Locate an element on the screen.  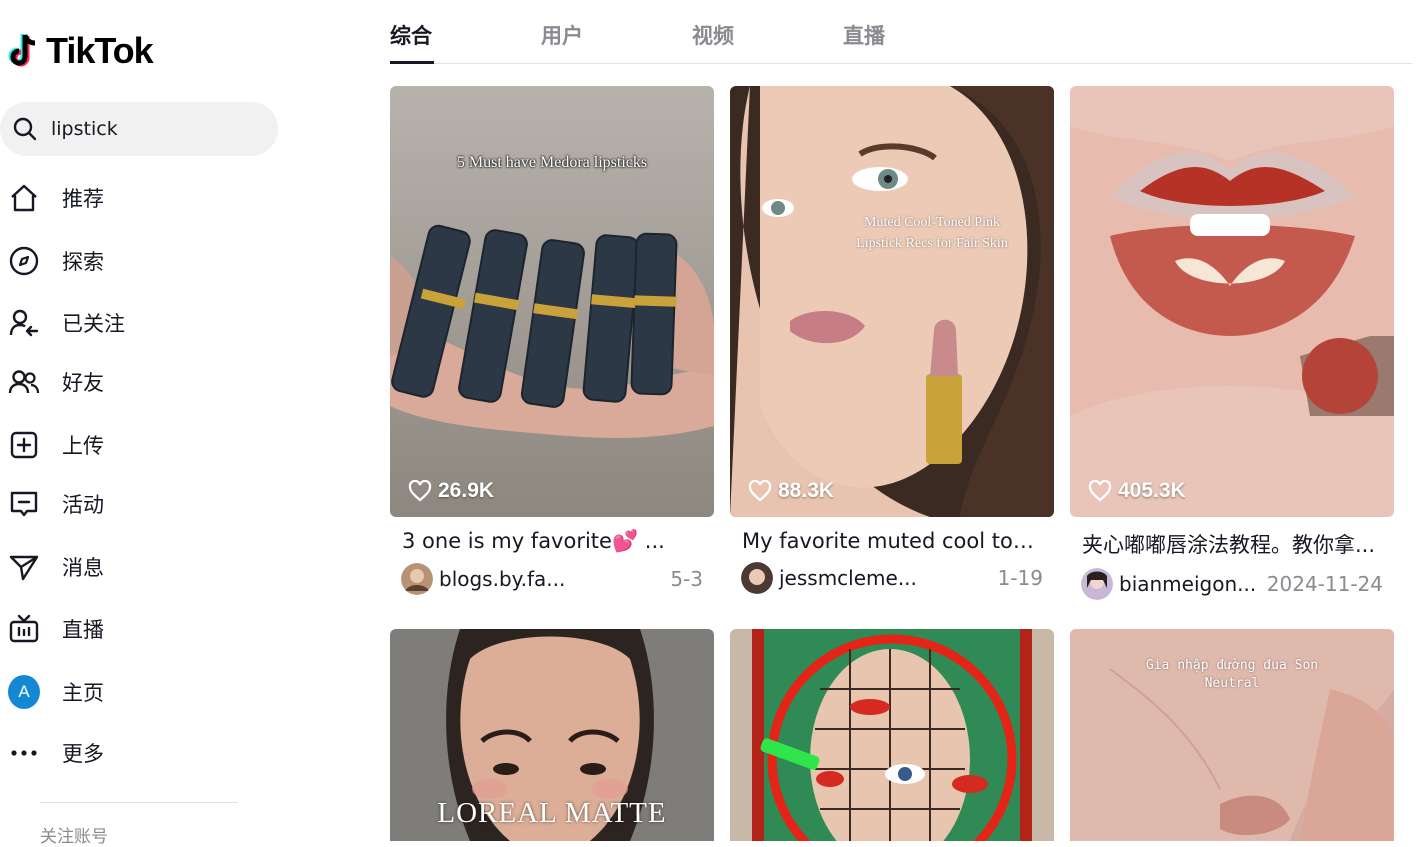
nav-label: 更多 is located at coordinates (83, 754).